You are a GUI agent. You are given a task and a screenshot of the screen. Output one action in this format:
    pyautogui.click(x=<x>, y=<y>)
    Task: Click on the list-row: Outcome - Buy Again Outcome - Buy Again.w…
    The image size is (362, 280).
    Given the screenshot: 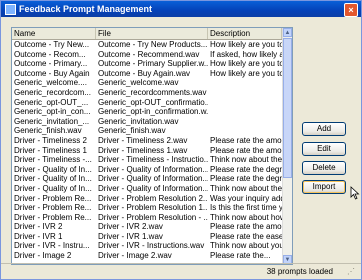 What is the action you would take?
    pyautogui.click(x=147, y=74)
    